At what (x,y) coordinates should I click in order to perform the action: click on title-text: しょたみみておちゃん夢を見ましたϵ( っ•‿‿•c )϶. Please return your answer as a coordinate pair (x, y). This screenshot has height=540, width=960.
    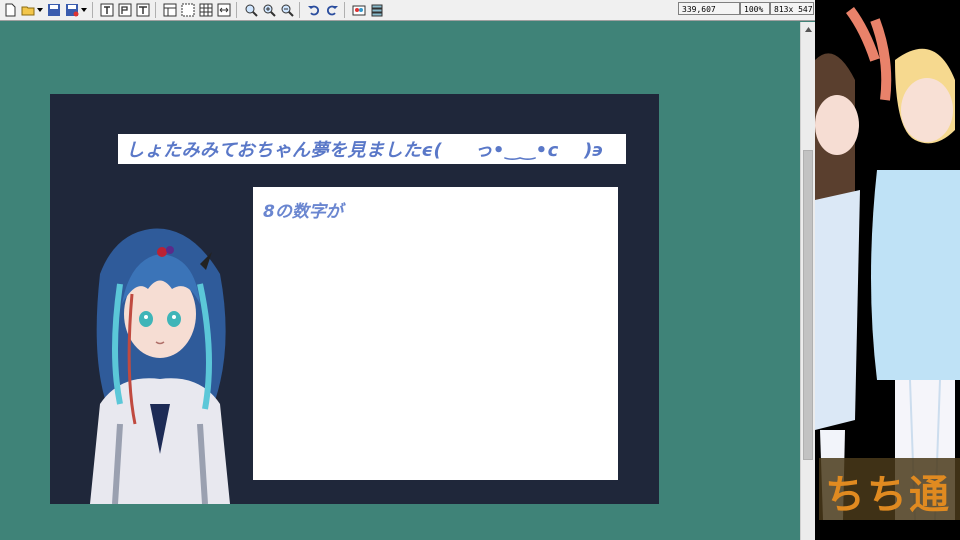
    Looking at the image, I should click on (365, 150).